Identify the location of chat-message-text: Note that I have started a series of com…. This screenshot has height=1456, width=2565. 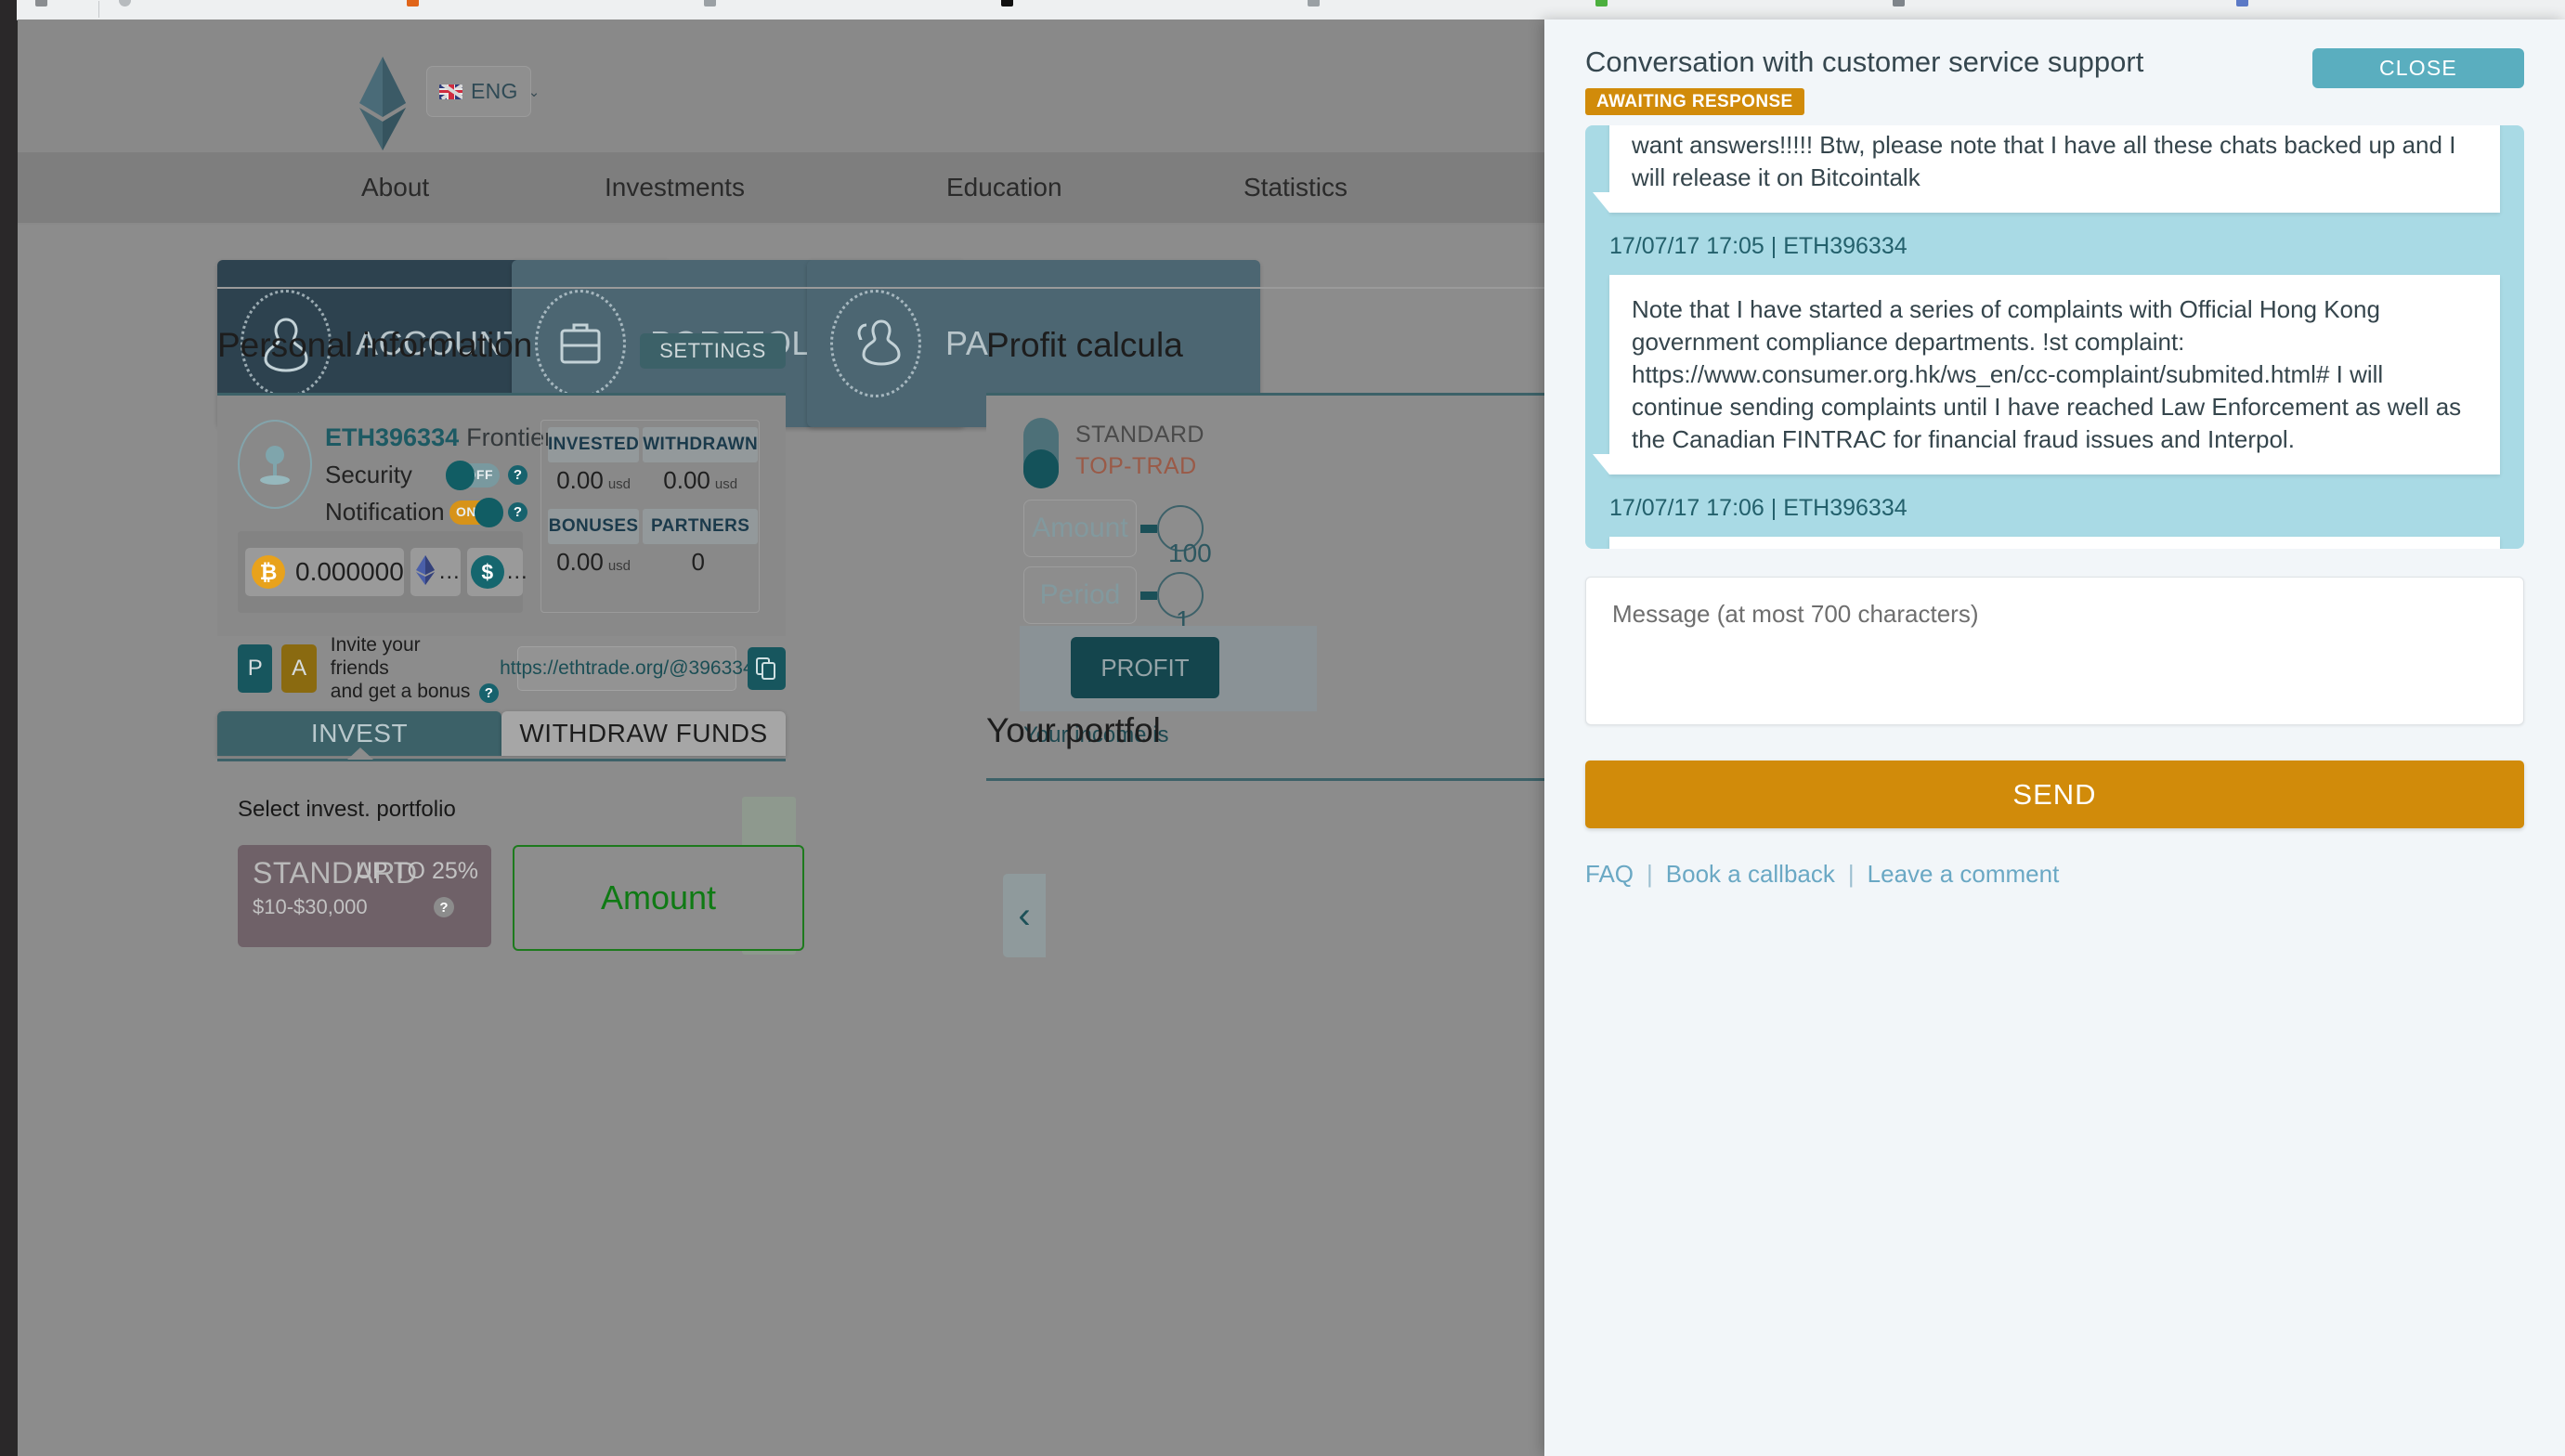
(2047, 374).